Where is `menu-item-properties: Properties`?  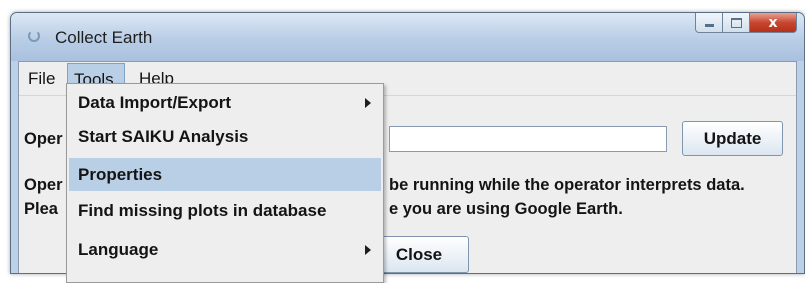 menu-item-properties: Properties is located at coordinates (225, 174).